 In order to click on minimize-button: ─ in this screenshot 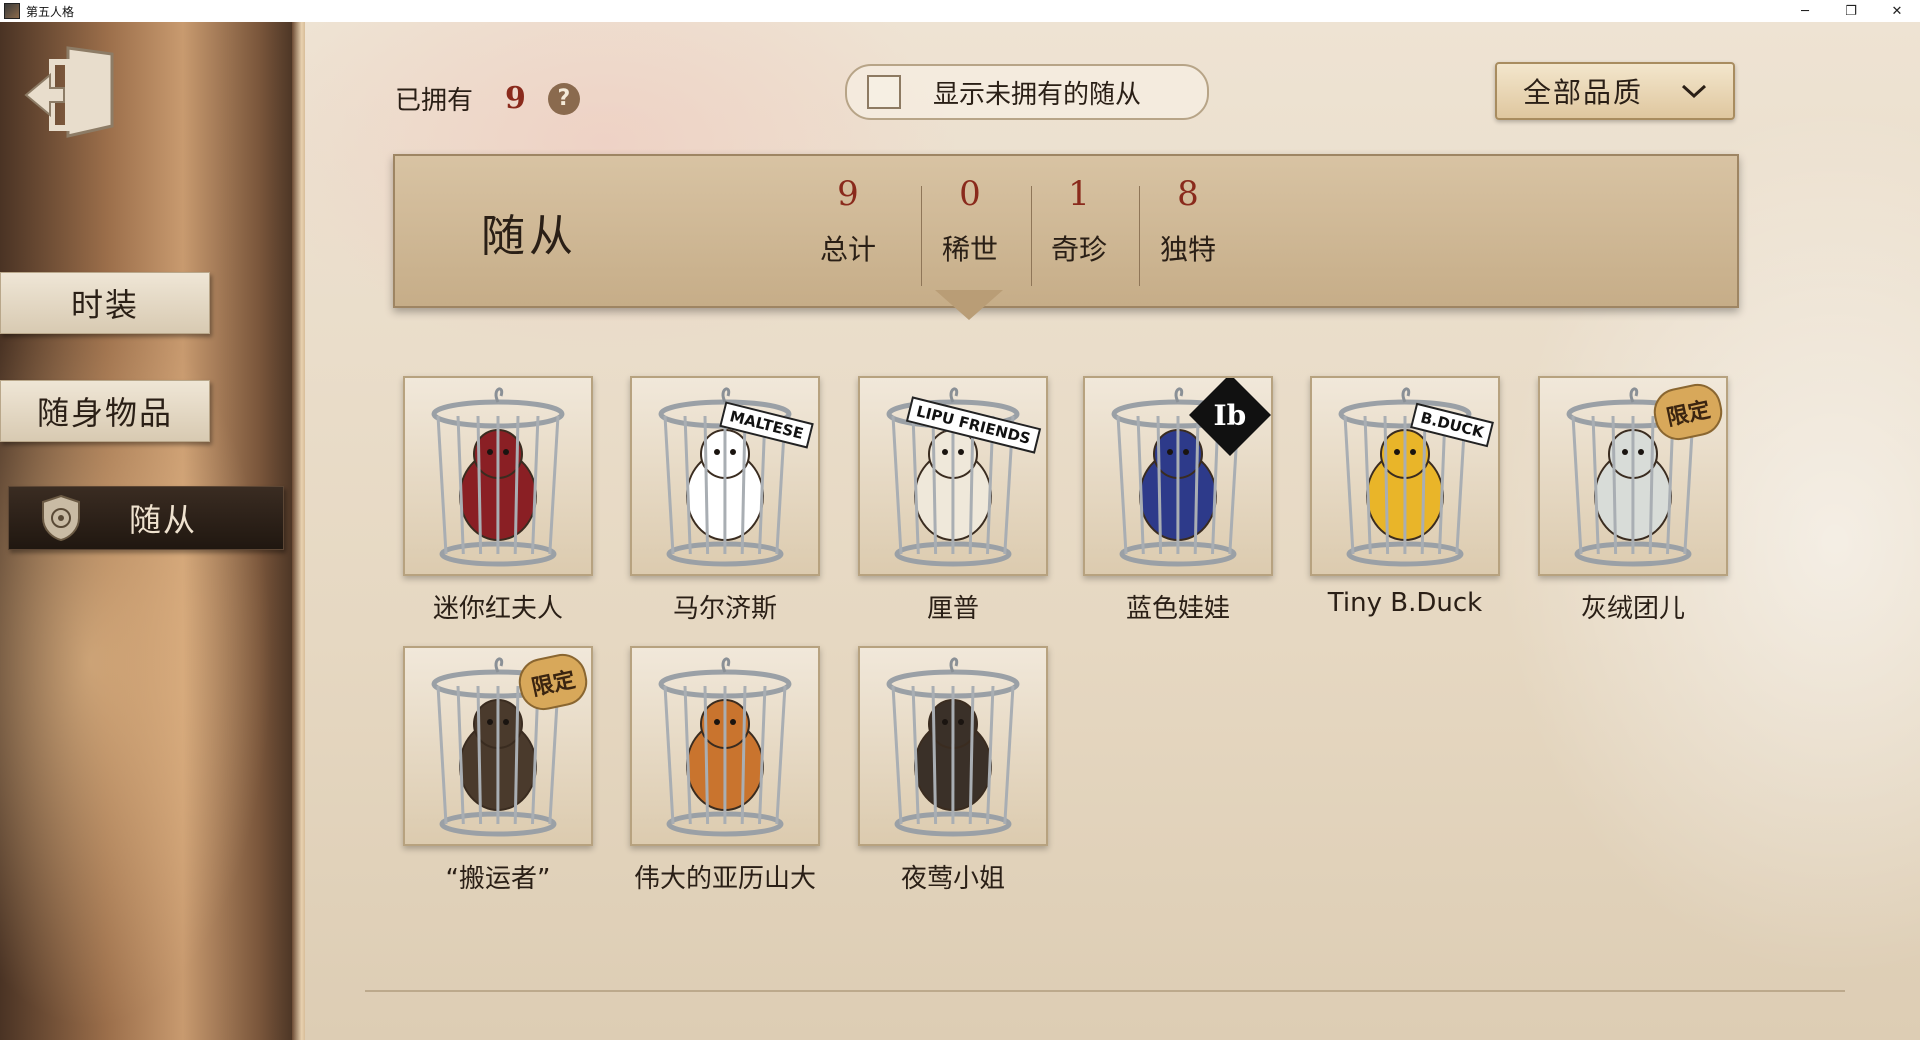, I will do `click(1805, 11)`.